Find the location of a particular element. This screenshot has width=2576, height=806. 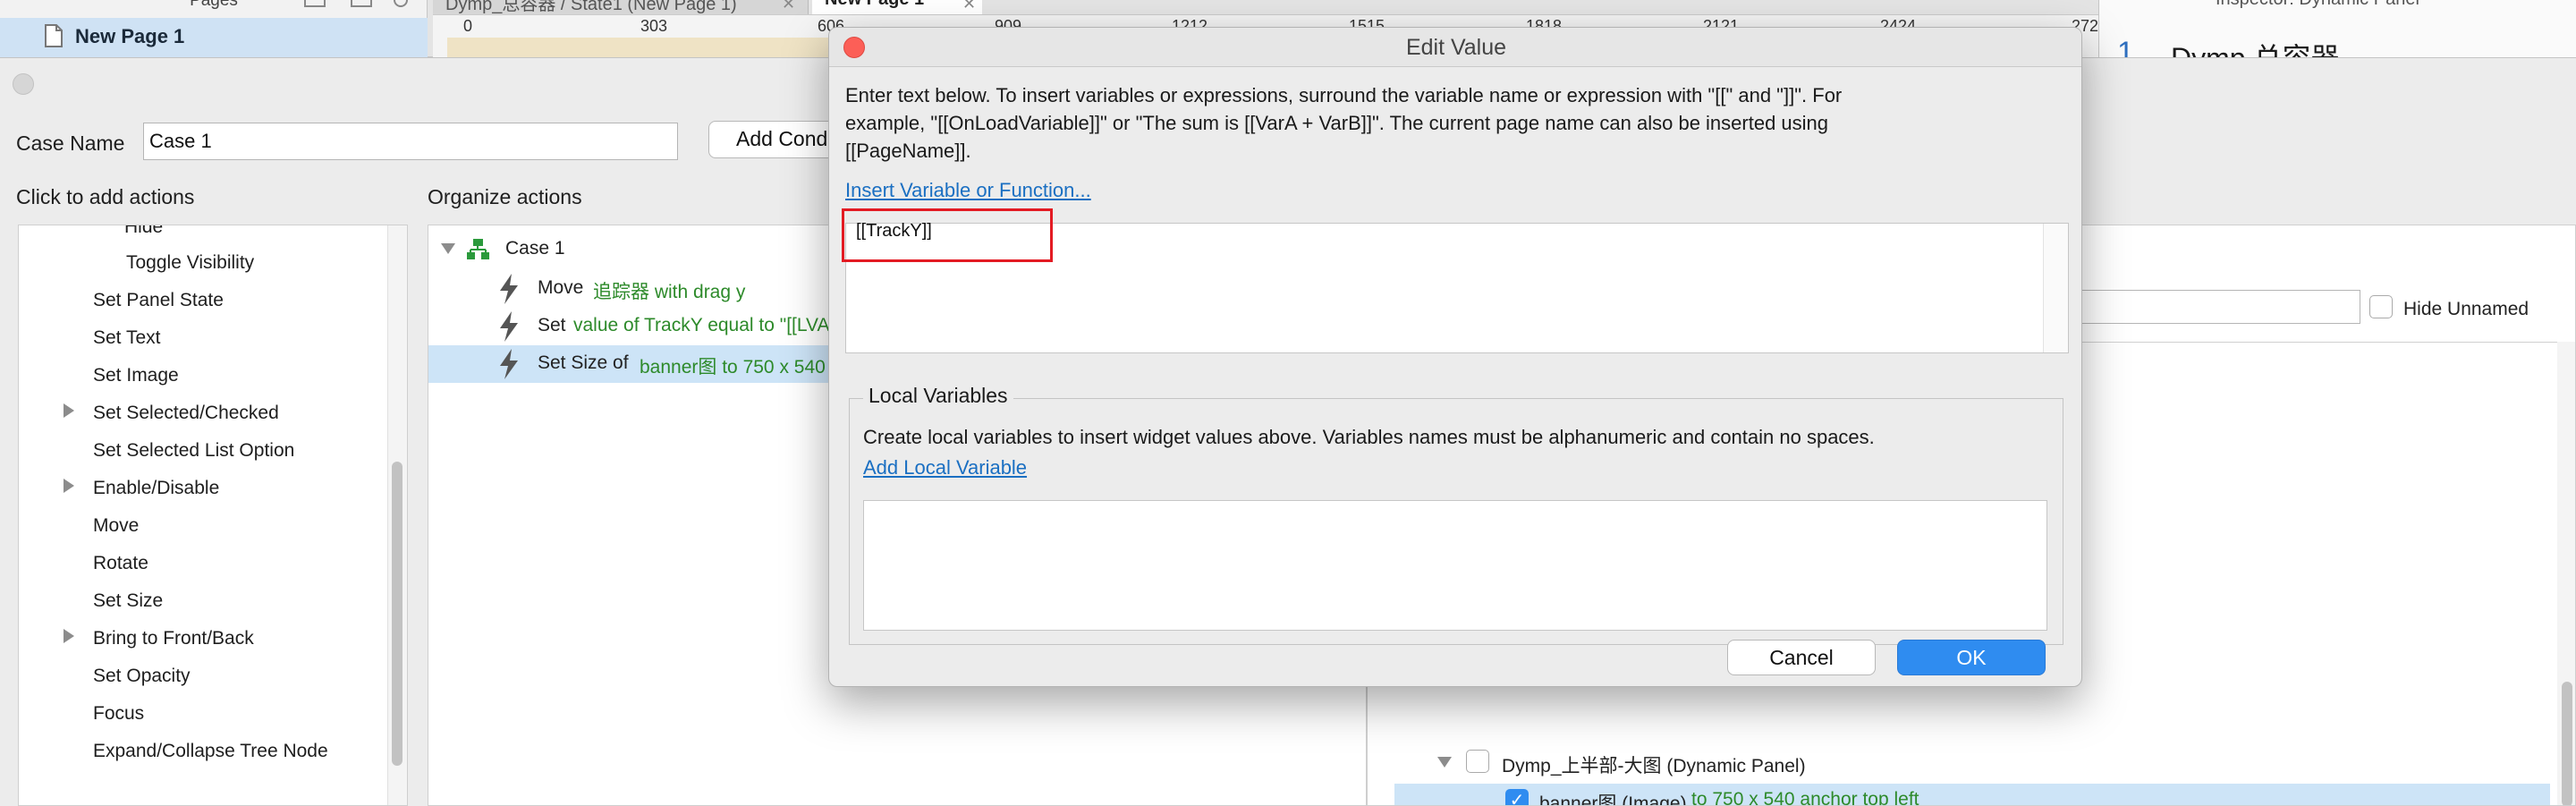

tab-new-page-label: New Page 1 is located at coordinates (874, 4).